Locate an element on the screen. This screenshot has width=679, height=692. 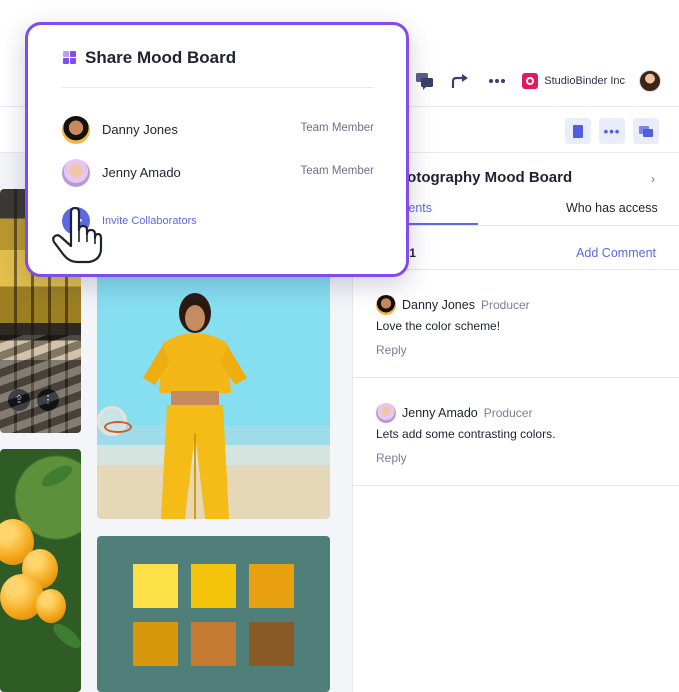
company-switcher: StudioBinder Inc is located at coordinates (573, 81).